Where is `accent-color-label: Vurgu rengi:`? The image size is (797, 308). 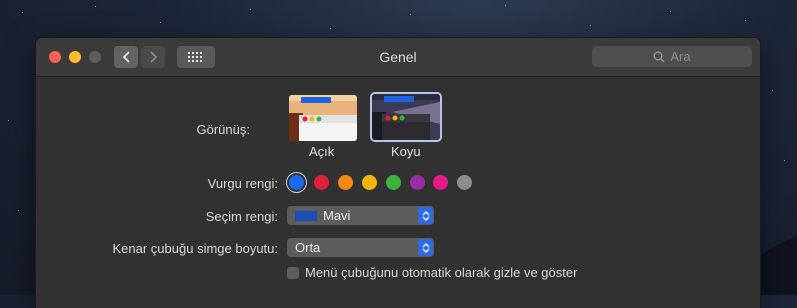
accent-color-label: Vurgu rengi: is located at coordinates (242, 183).